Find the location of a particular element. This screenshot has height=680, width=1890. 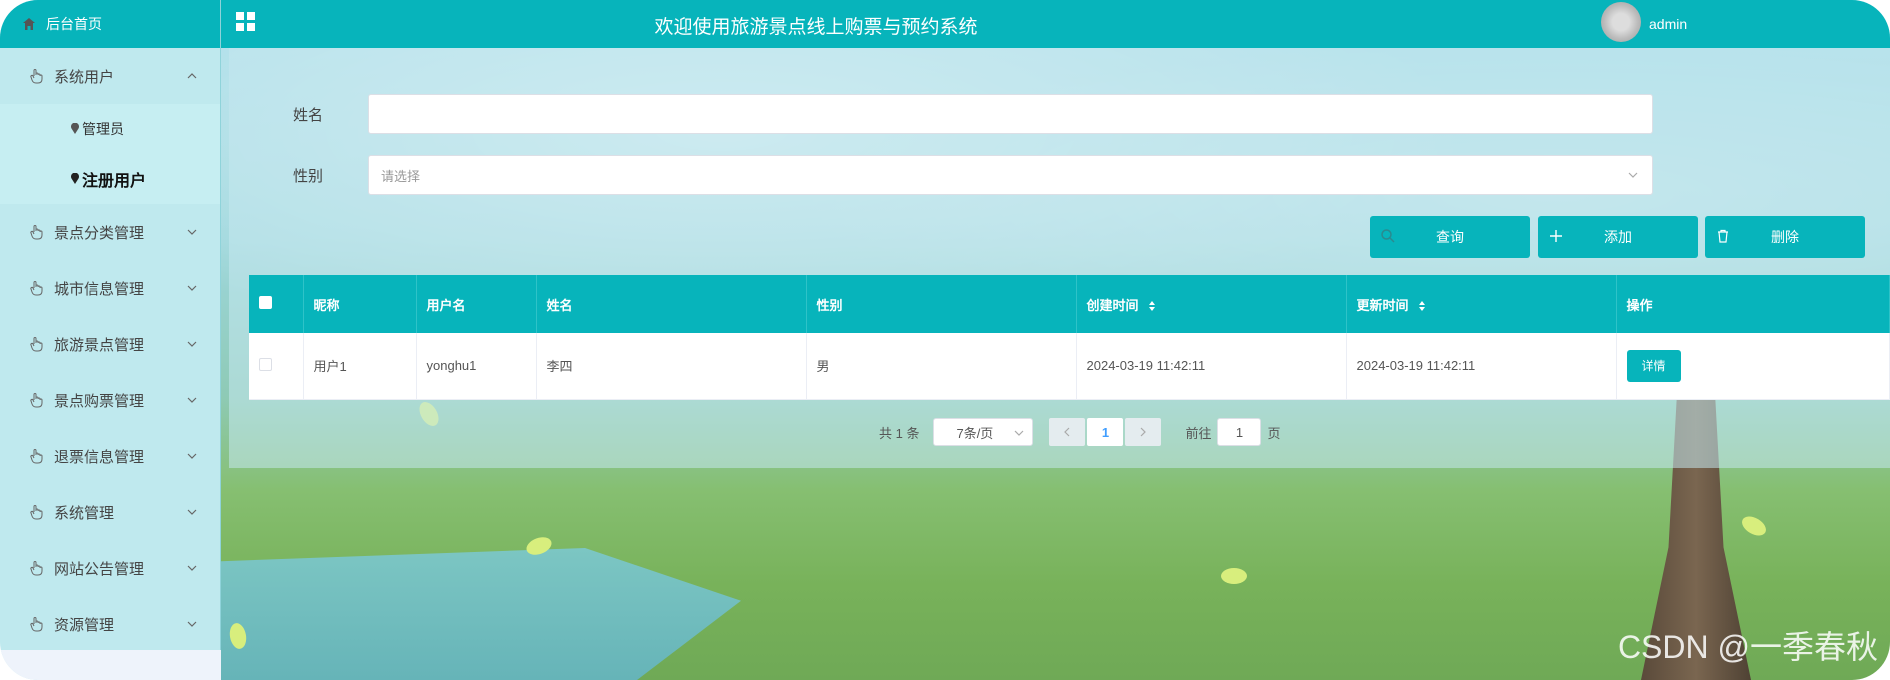

sidebar-item-announcements: 网站公告管理 is located at coordinates (110, 568).